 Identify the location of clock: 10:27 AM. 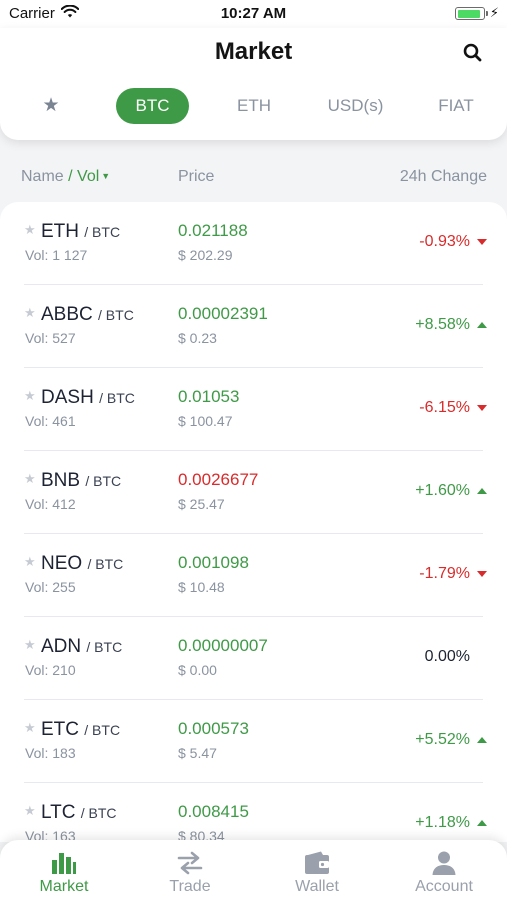
(253, 13).